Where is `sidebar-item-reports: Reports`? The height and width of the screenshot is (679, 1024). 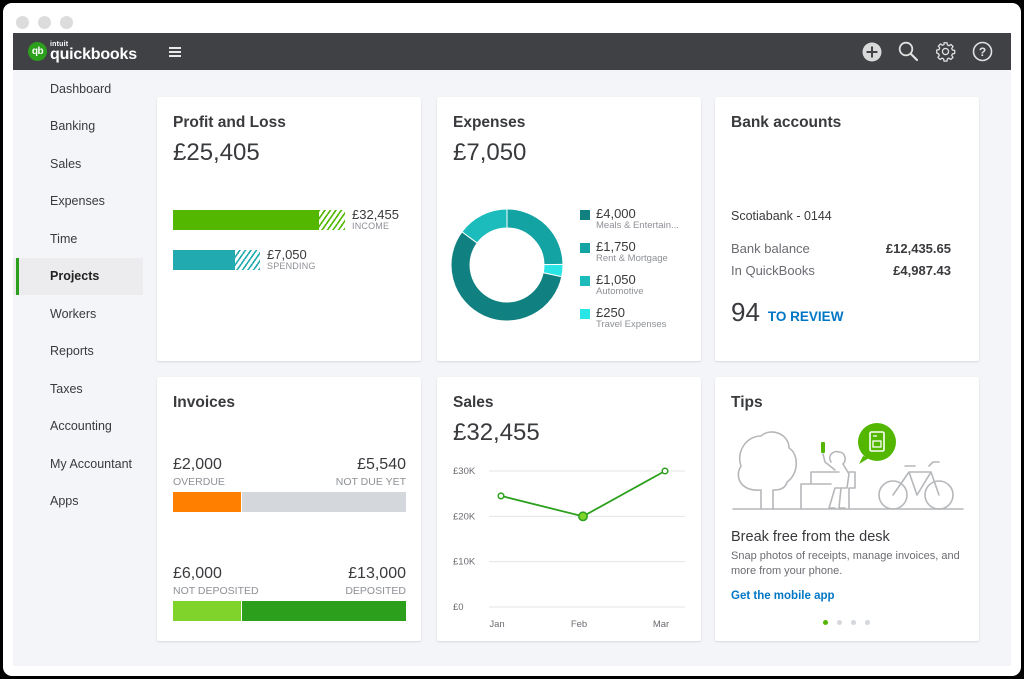 sidebar-item-reports: Reports is located at coordinates (78, 352).